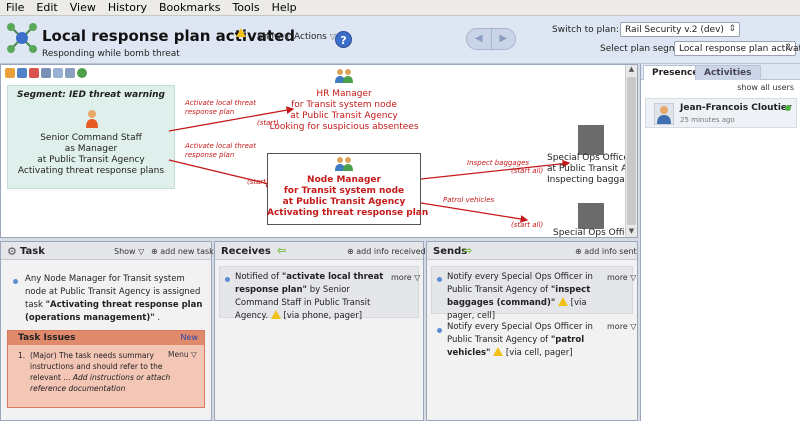 The image size is (800, 421). What do you see at coordinates (220, 103) in the screenshot?
I see `edge-label-1-line-1: Activate local threat` at bounding box center [220, 103].